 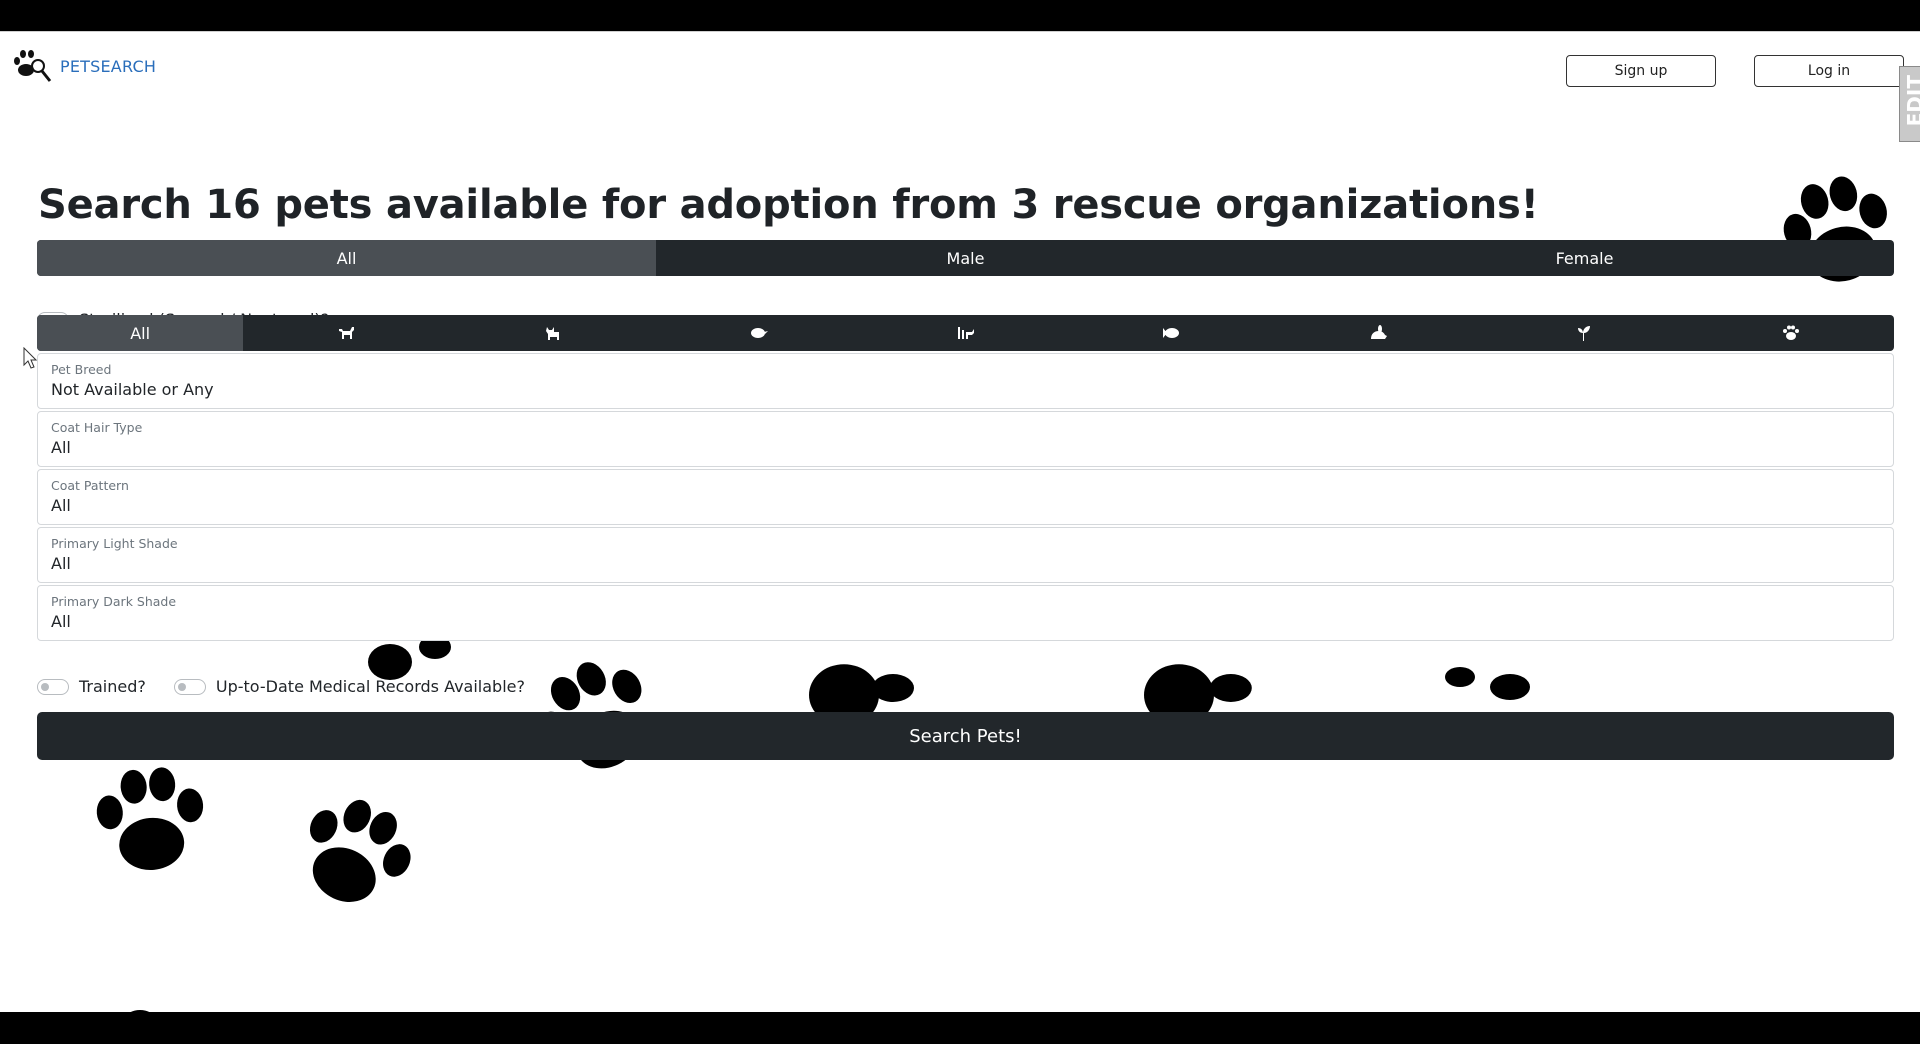 What do you see at coordinates (114, 601) in the screenshot?
I see `field-label: Primary Dark Shade` at bounding box center [114, 601].